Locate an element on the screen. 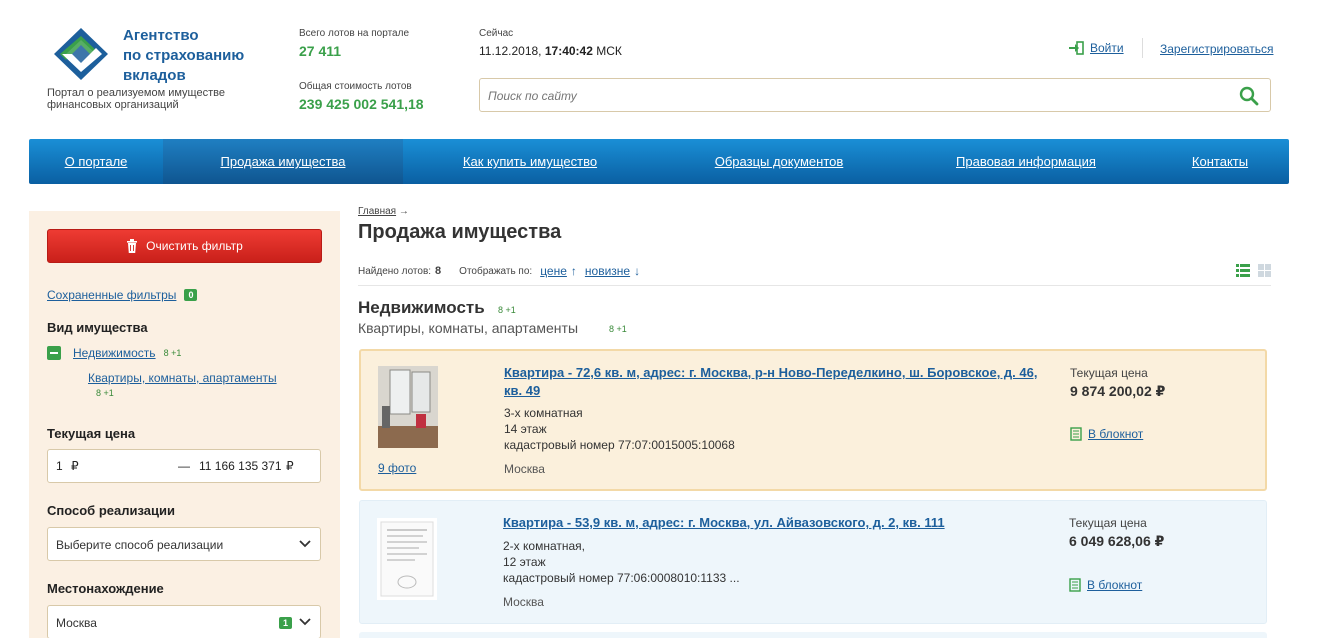  filter-apartments: Квартиры, комнаты, апартаменты is located at coordinates (182, 378).